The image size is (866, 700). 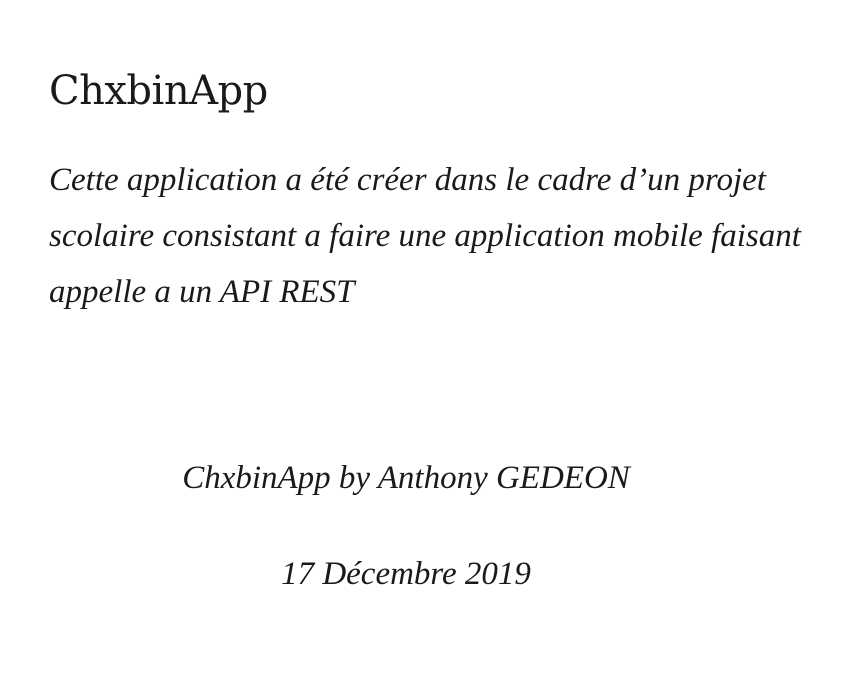 What do you see at coordinates (406, 574) in the screenshot?
I see `document-date: 17 Décembre 2019` at bounding box center [406, 574].